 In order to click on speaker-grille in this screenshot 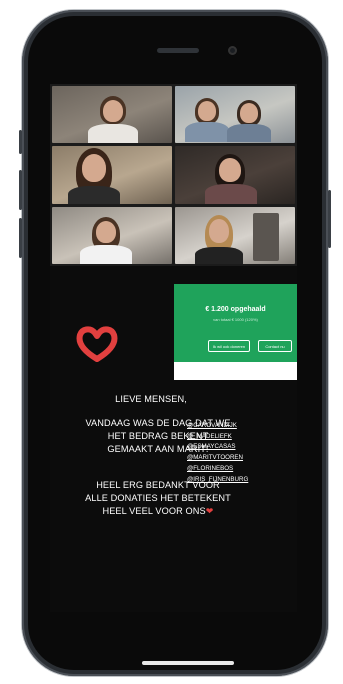, I will do `click(178, 50)`.